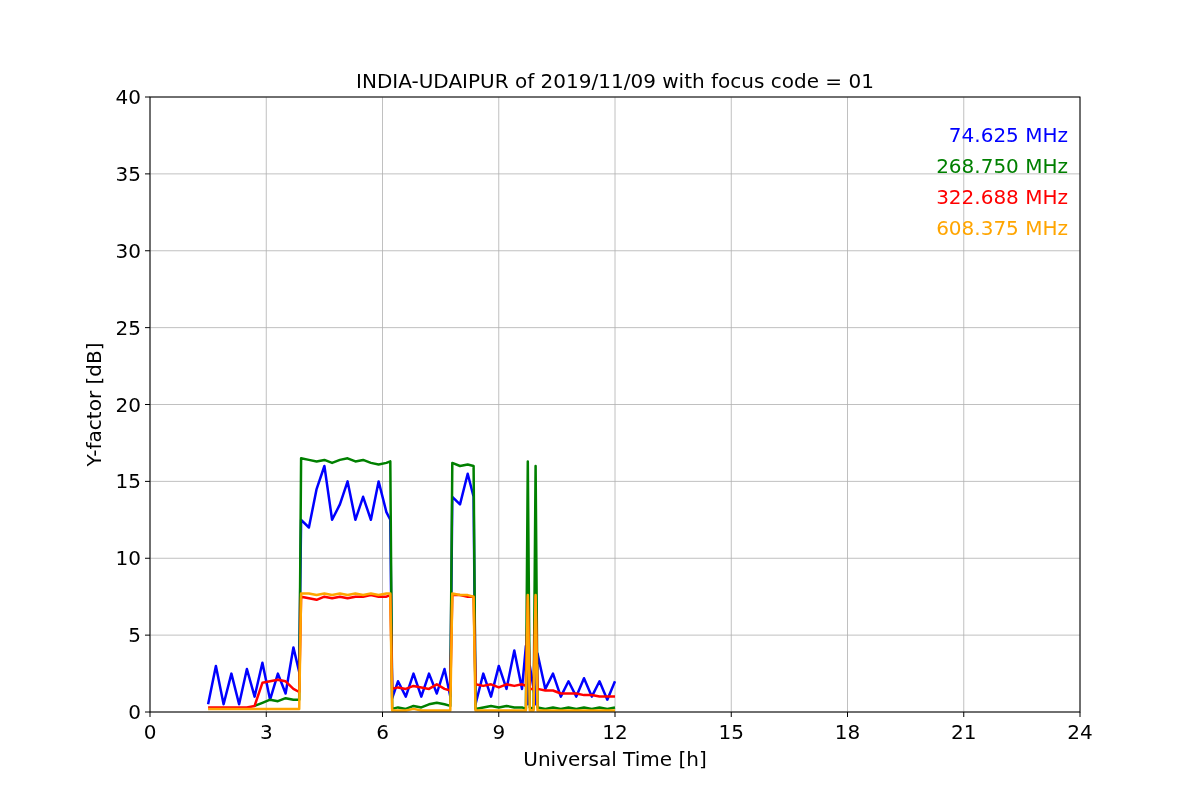  Describe the element at coordinates (128, 404) in the screenshot. I see `tick-label: 20` at that location.